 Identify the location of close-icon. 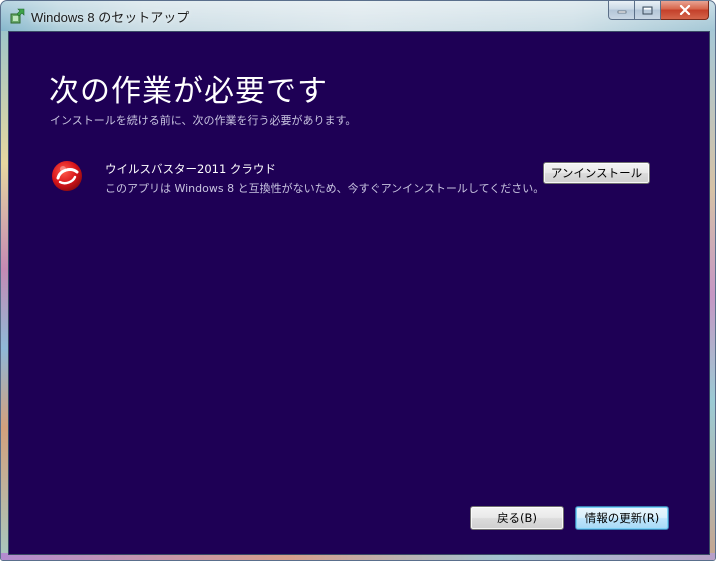
(684, 10).